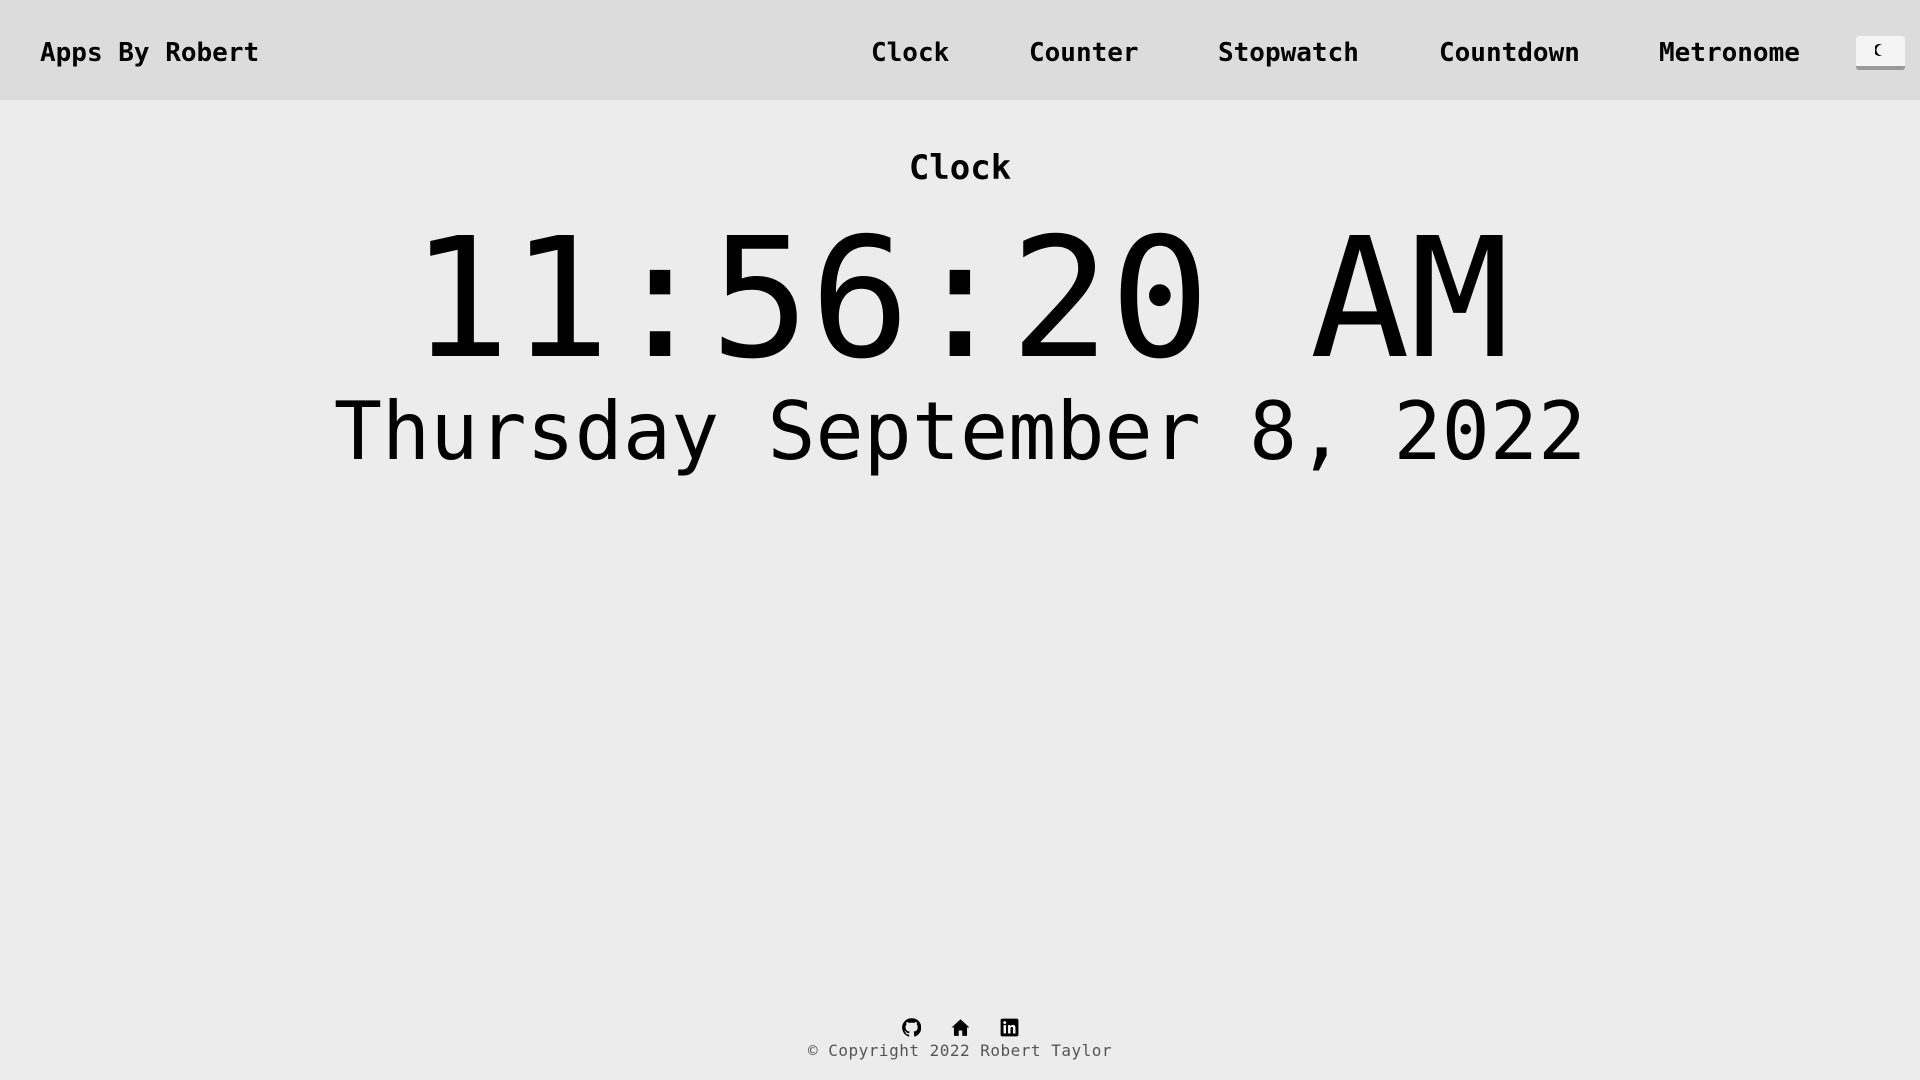 This screenshot has width=1920, height=1080. What do you see at coordinates (911, 1027) in the screenshot?
I see `github-icon` at bounding box center [911, 1027].